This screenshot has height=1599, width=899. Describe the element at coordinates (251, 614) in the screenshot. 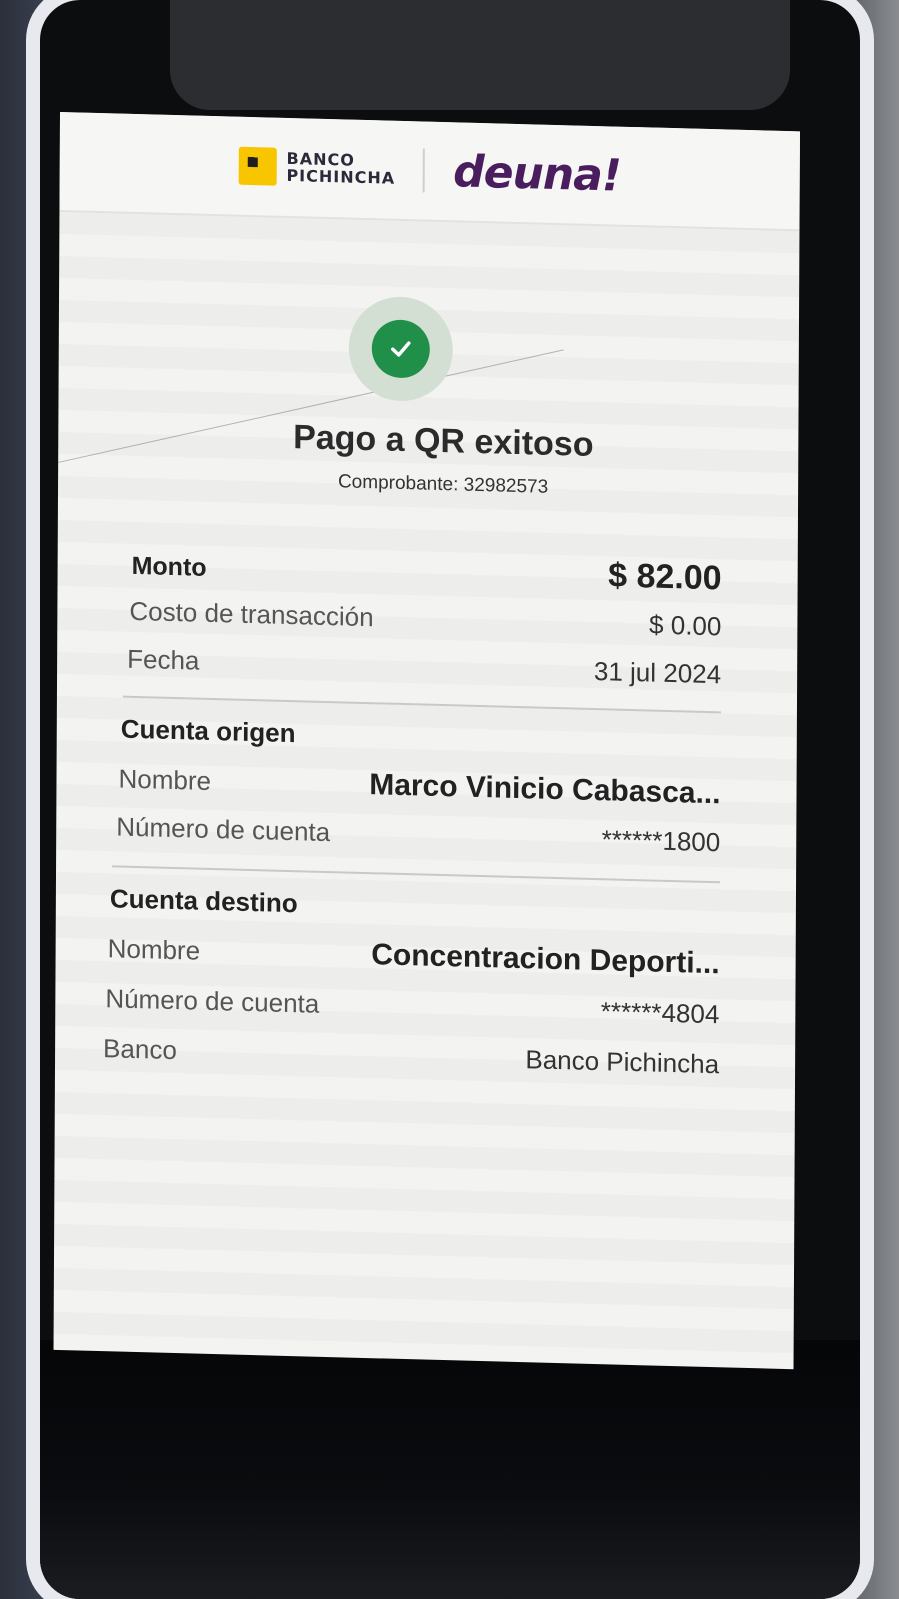

I see `fee-label: Costo de transacción` at that location.